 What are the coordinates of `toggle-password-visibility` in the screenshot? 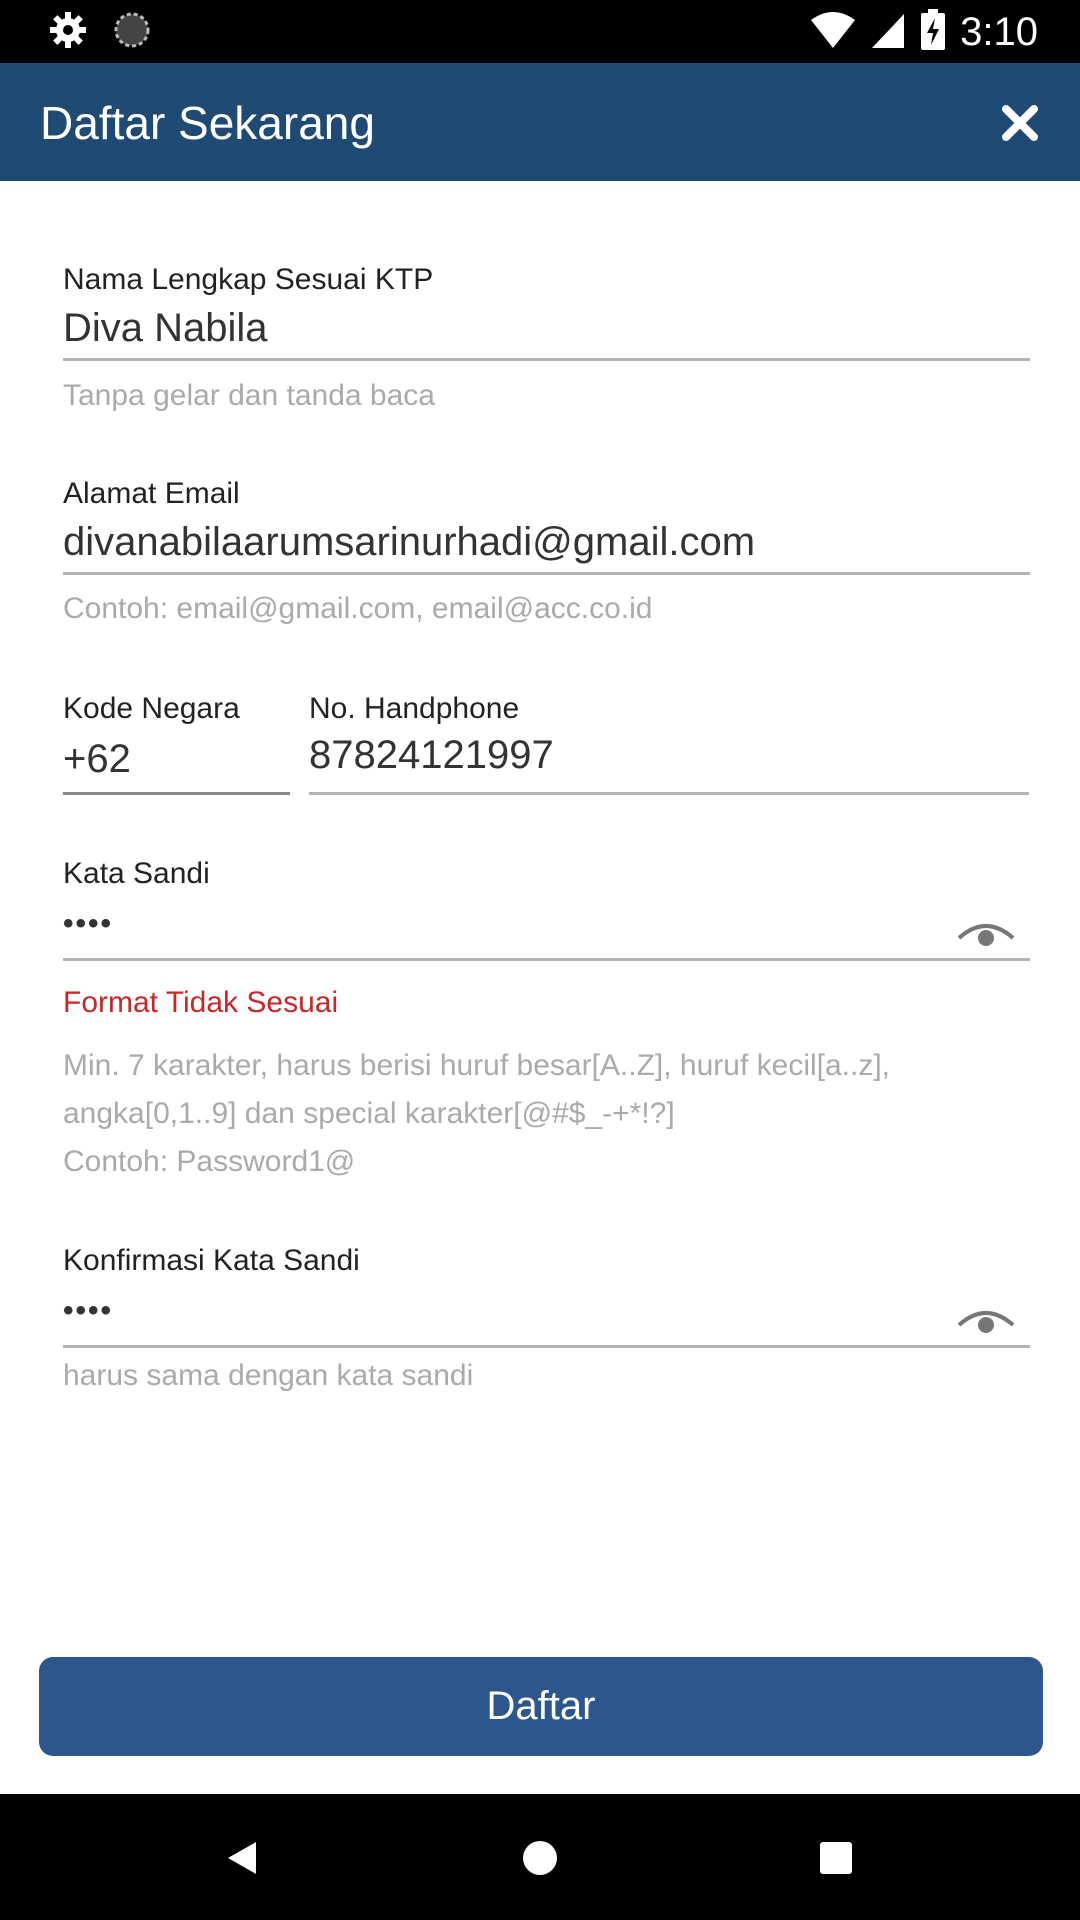 It's located at (986, 935).